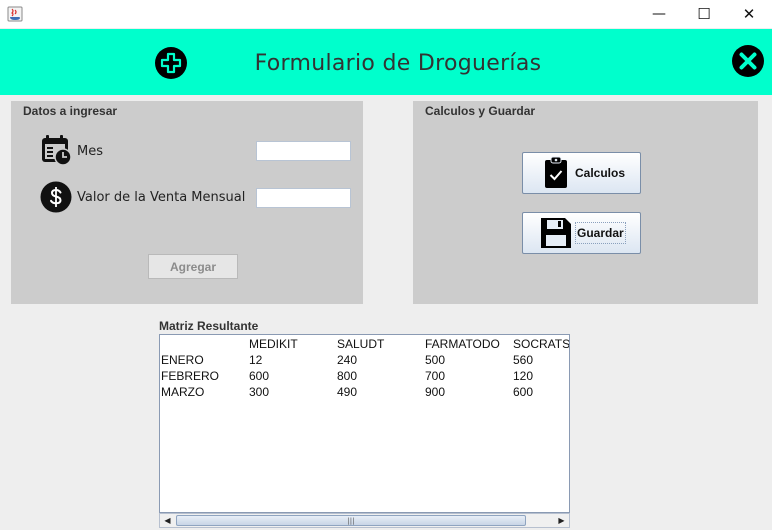 Image resolution: width=772 pixels, height=530 pixels. I want to click on window-minimize-button: —, so click(659, 14).